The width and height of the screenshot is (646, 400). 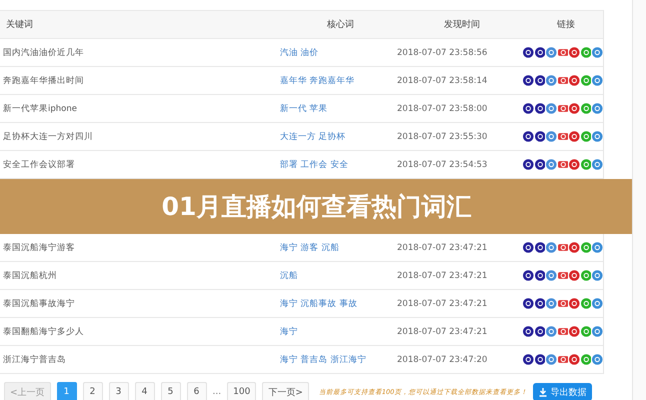 I want to click on keyword-cell-text: 浙江海宁普吉岛, so click(x=34, y=360).